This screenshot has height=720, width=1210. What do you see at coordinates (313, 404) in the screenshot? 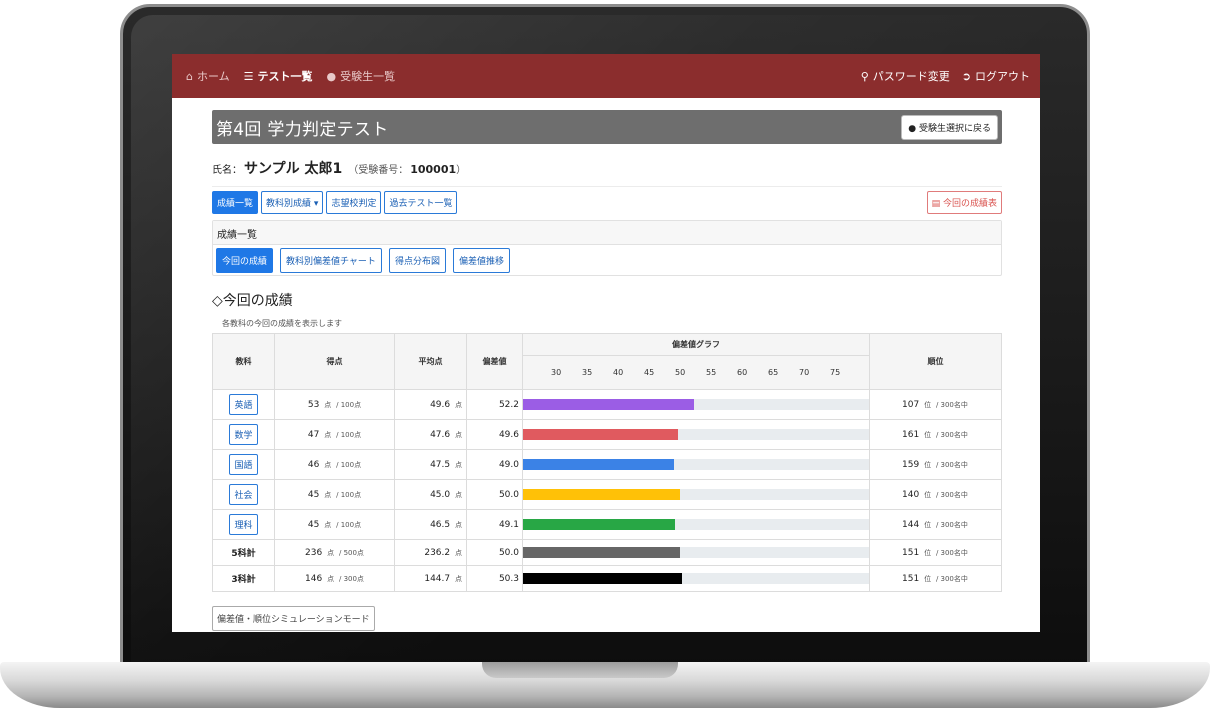
I see `score-value: 53` at bounding box center [313, 404].